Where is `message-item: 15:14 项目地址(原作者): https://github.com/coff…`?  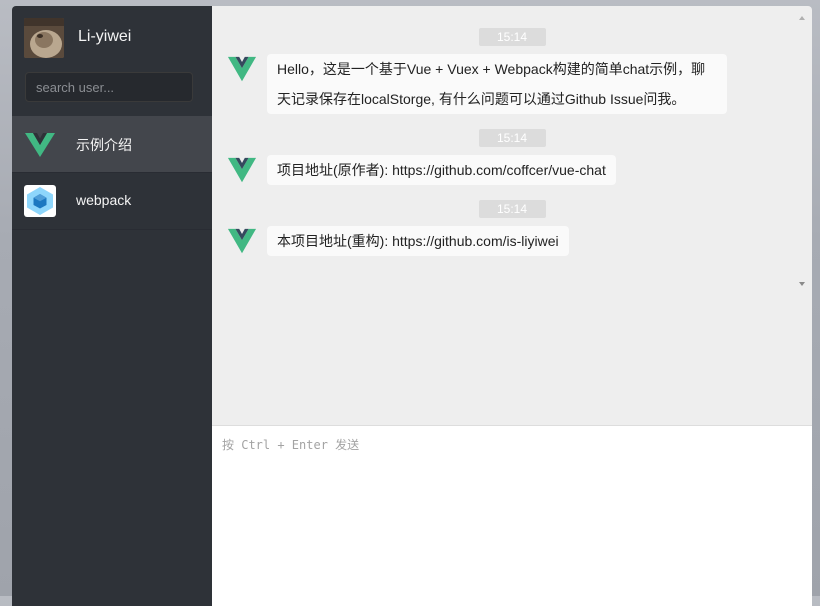 message-item: 15:14 项目地址(原作者): https://github.com/coff… is located at coordinates (512, 157).